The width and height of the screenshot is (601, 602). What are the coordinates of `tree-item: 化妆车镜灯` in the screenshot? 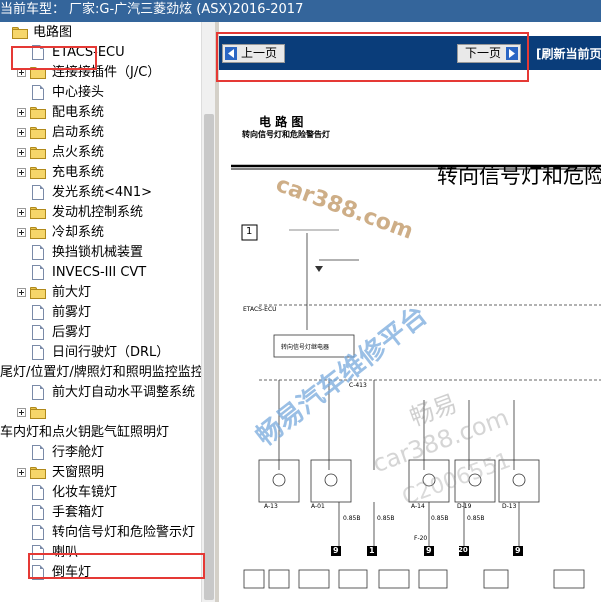 It's located at (100, 493).